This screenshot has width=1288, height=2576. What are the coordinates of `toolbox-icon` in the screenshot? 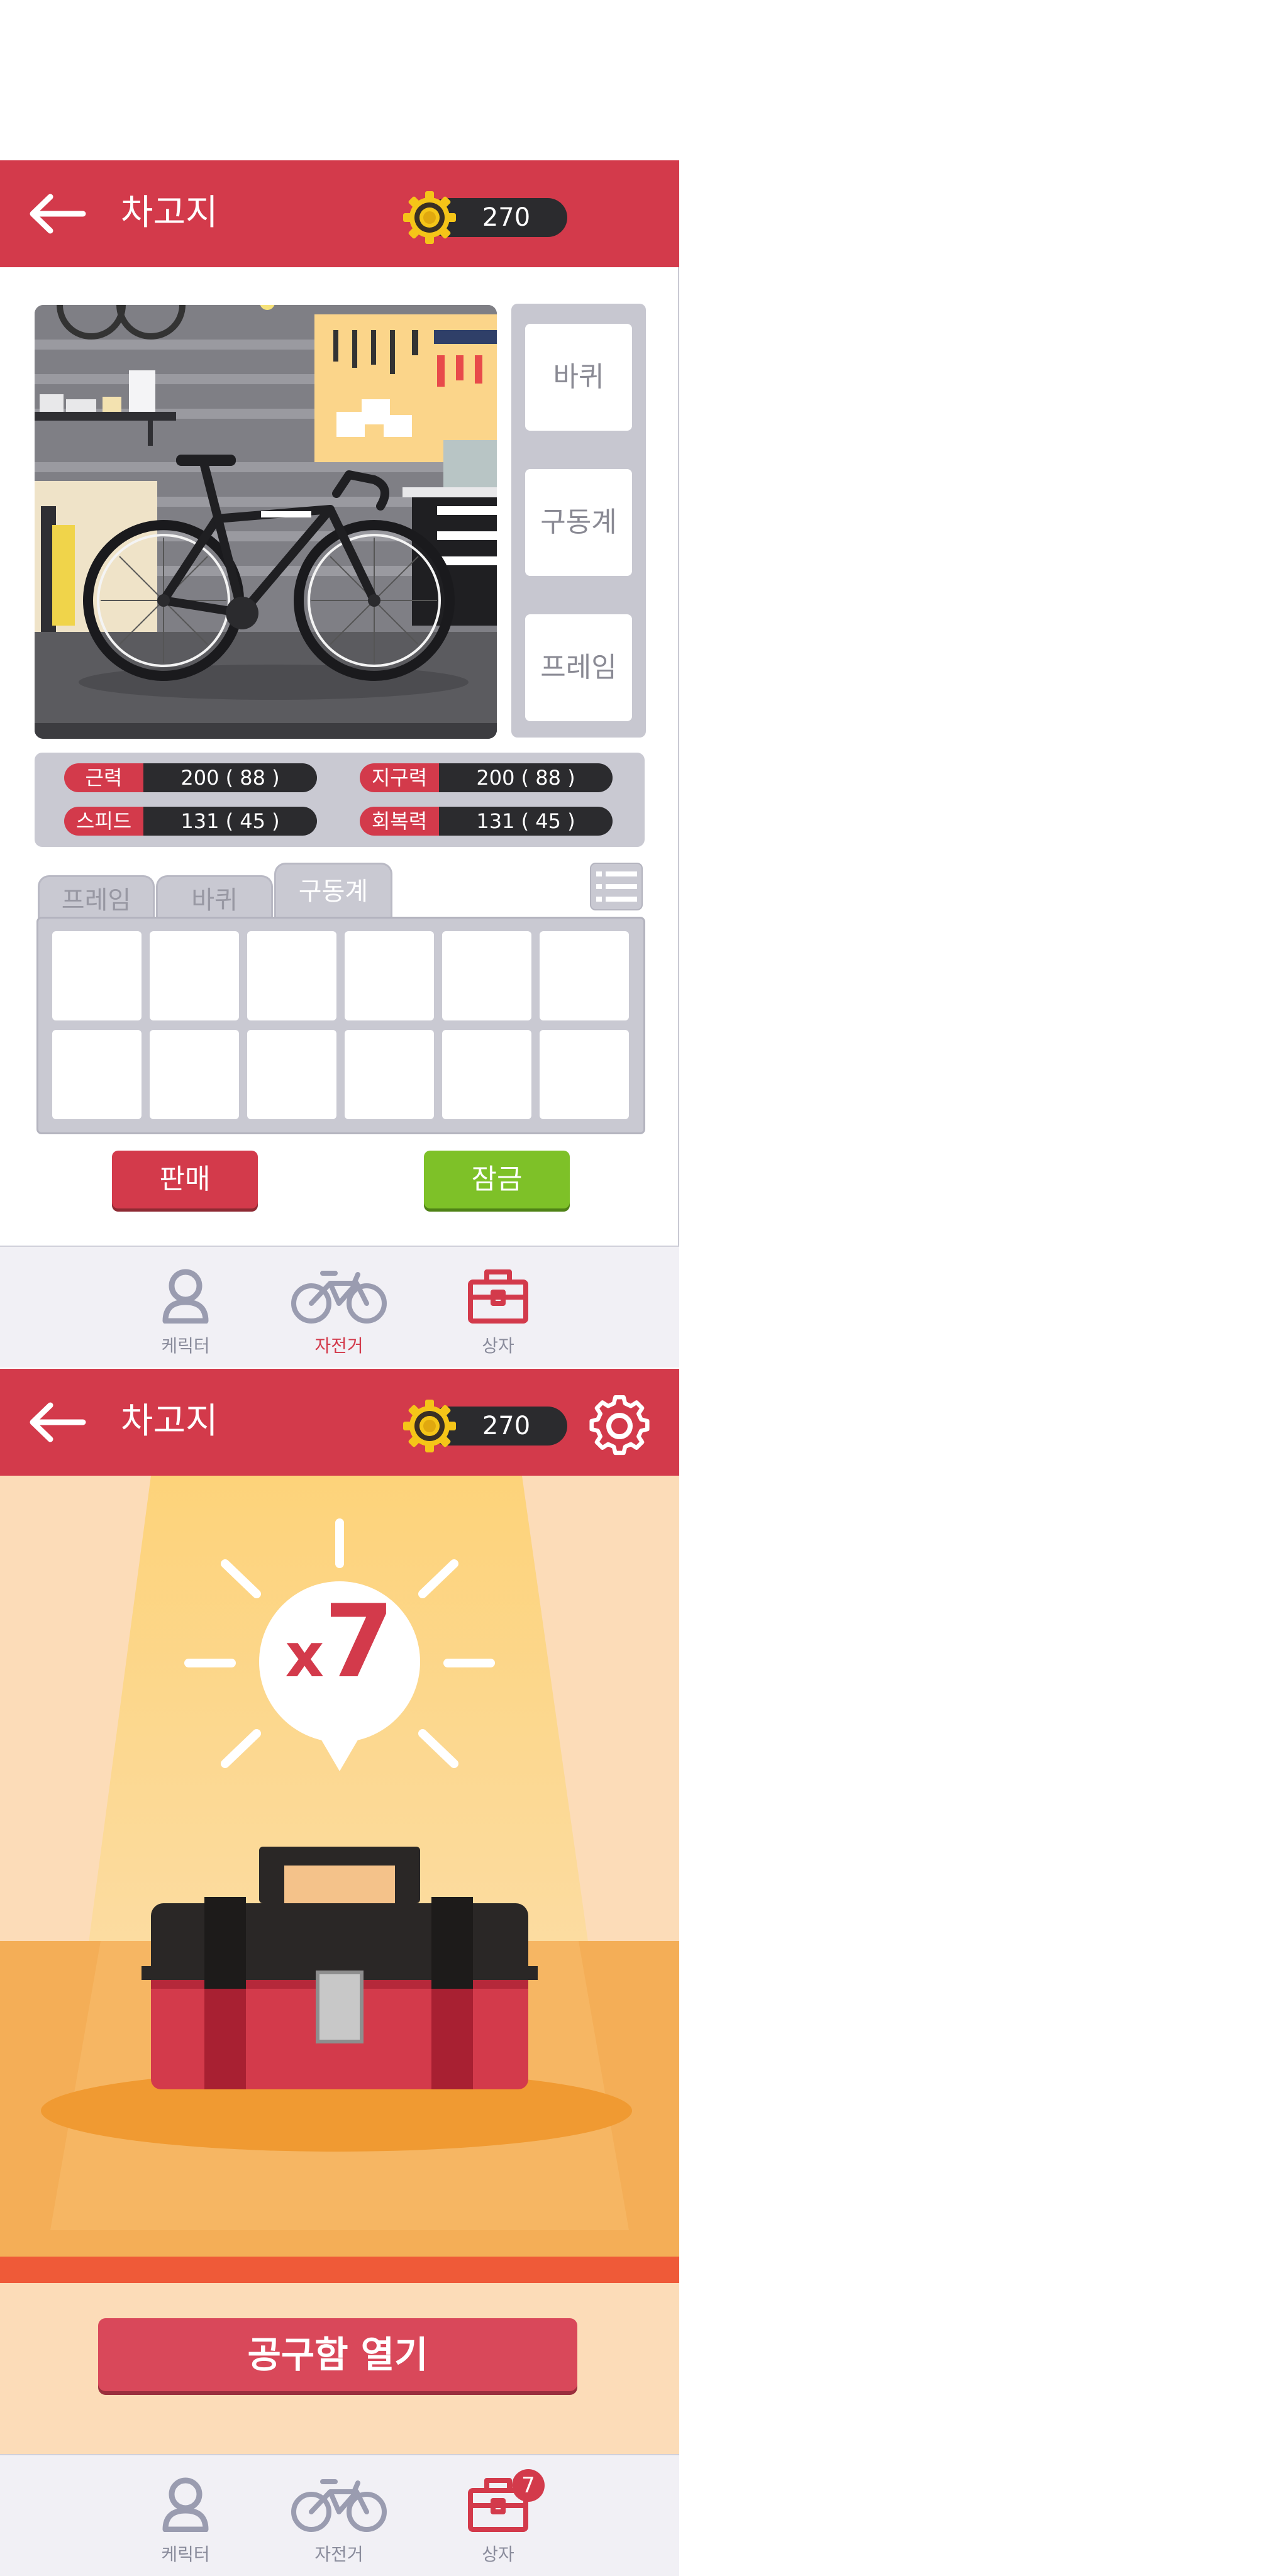 It's located at (498, 1296).